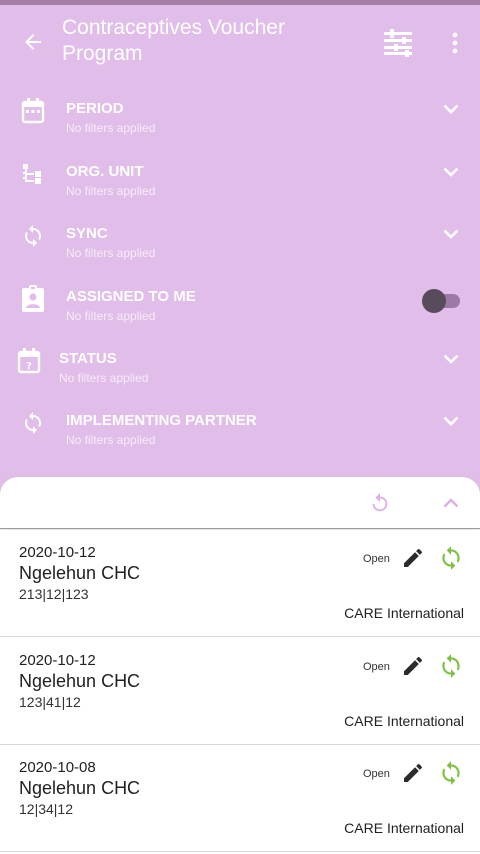 The height and width of the screenshot is (854, 480). What do you see at coordinates (50, 702) in the screenshot?
I see `event-option-combo: 123|41|12` at bounding box center [50, 702].